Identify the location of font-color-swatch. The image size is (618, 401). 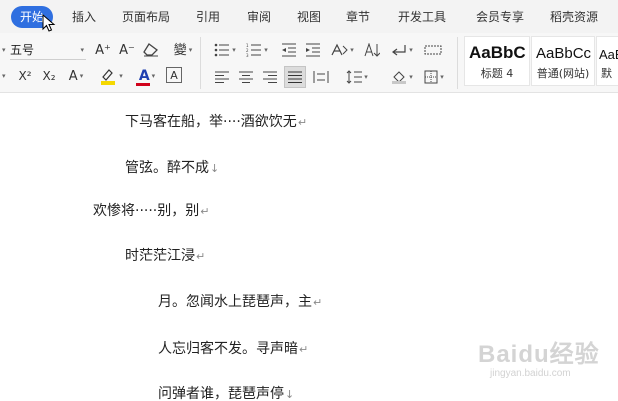
(143, 84).